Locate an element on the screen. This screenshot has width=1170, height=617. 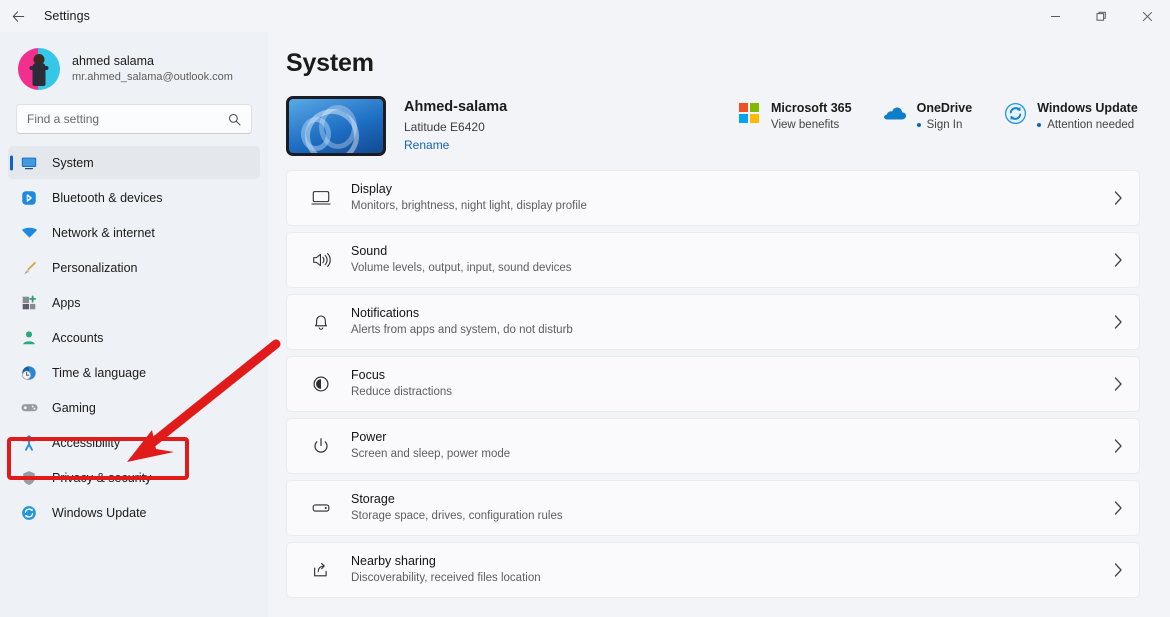
sidebar-item-time-language: Time & language is located at coordinates (134, 372).